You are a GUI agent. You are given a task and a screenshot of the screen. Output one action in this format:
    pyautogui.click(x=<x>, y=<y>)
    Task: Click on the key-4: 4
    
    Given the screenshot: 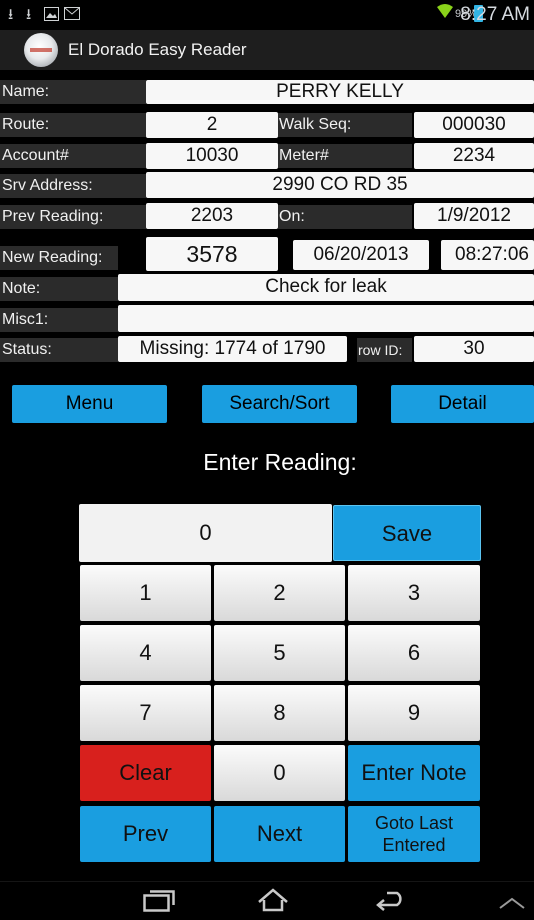 What is the action you would take?
    pyautogui.click(x=145, y=653)
    